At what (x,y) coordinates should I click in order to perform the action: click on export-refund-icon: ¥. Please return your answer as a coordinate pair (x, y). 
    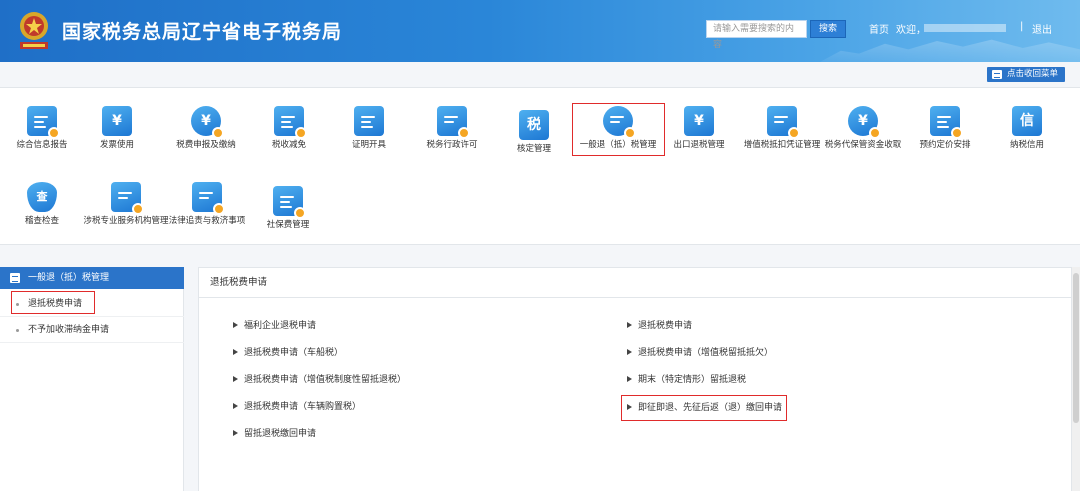
    Looking at the image, I should click on (699, 121).